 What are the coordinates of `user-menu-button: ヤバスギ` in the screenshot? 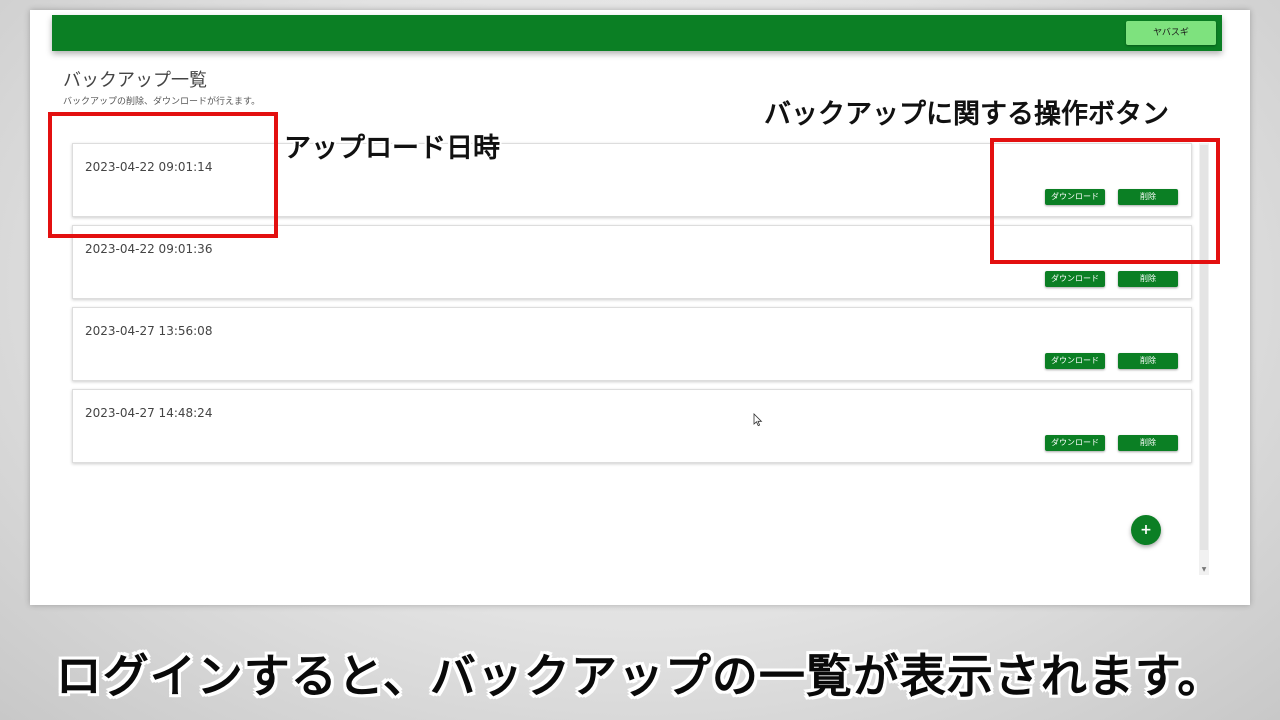 It's located at (1171, 33).